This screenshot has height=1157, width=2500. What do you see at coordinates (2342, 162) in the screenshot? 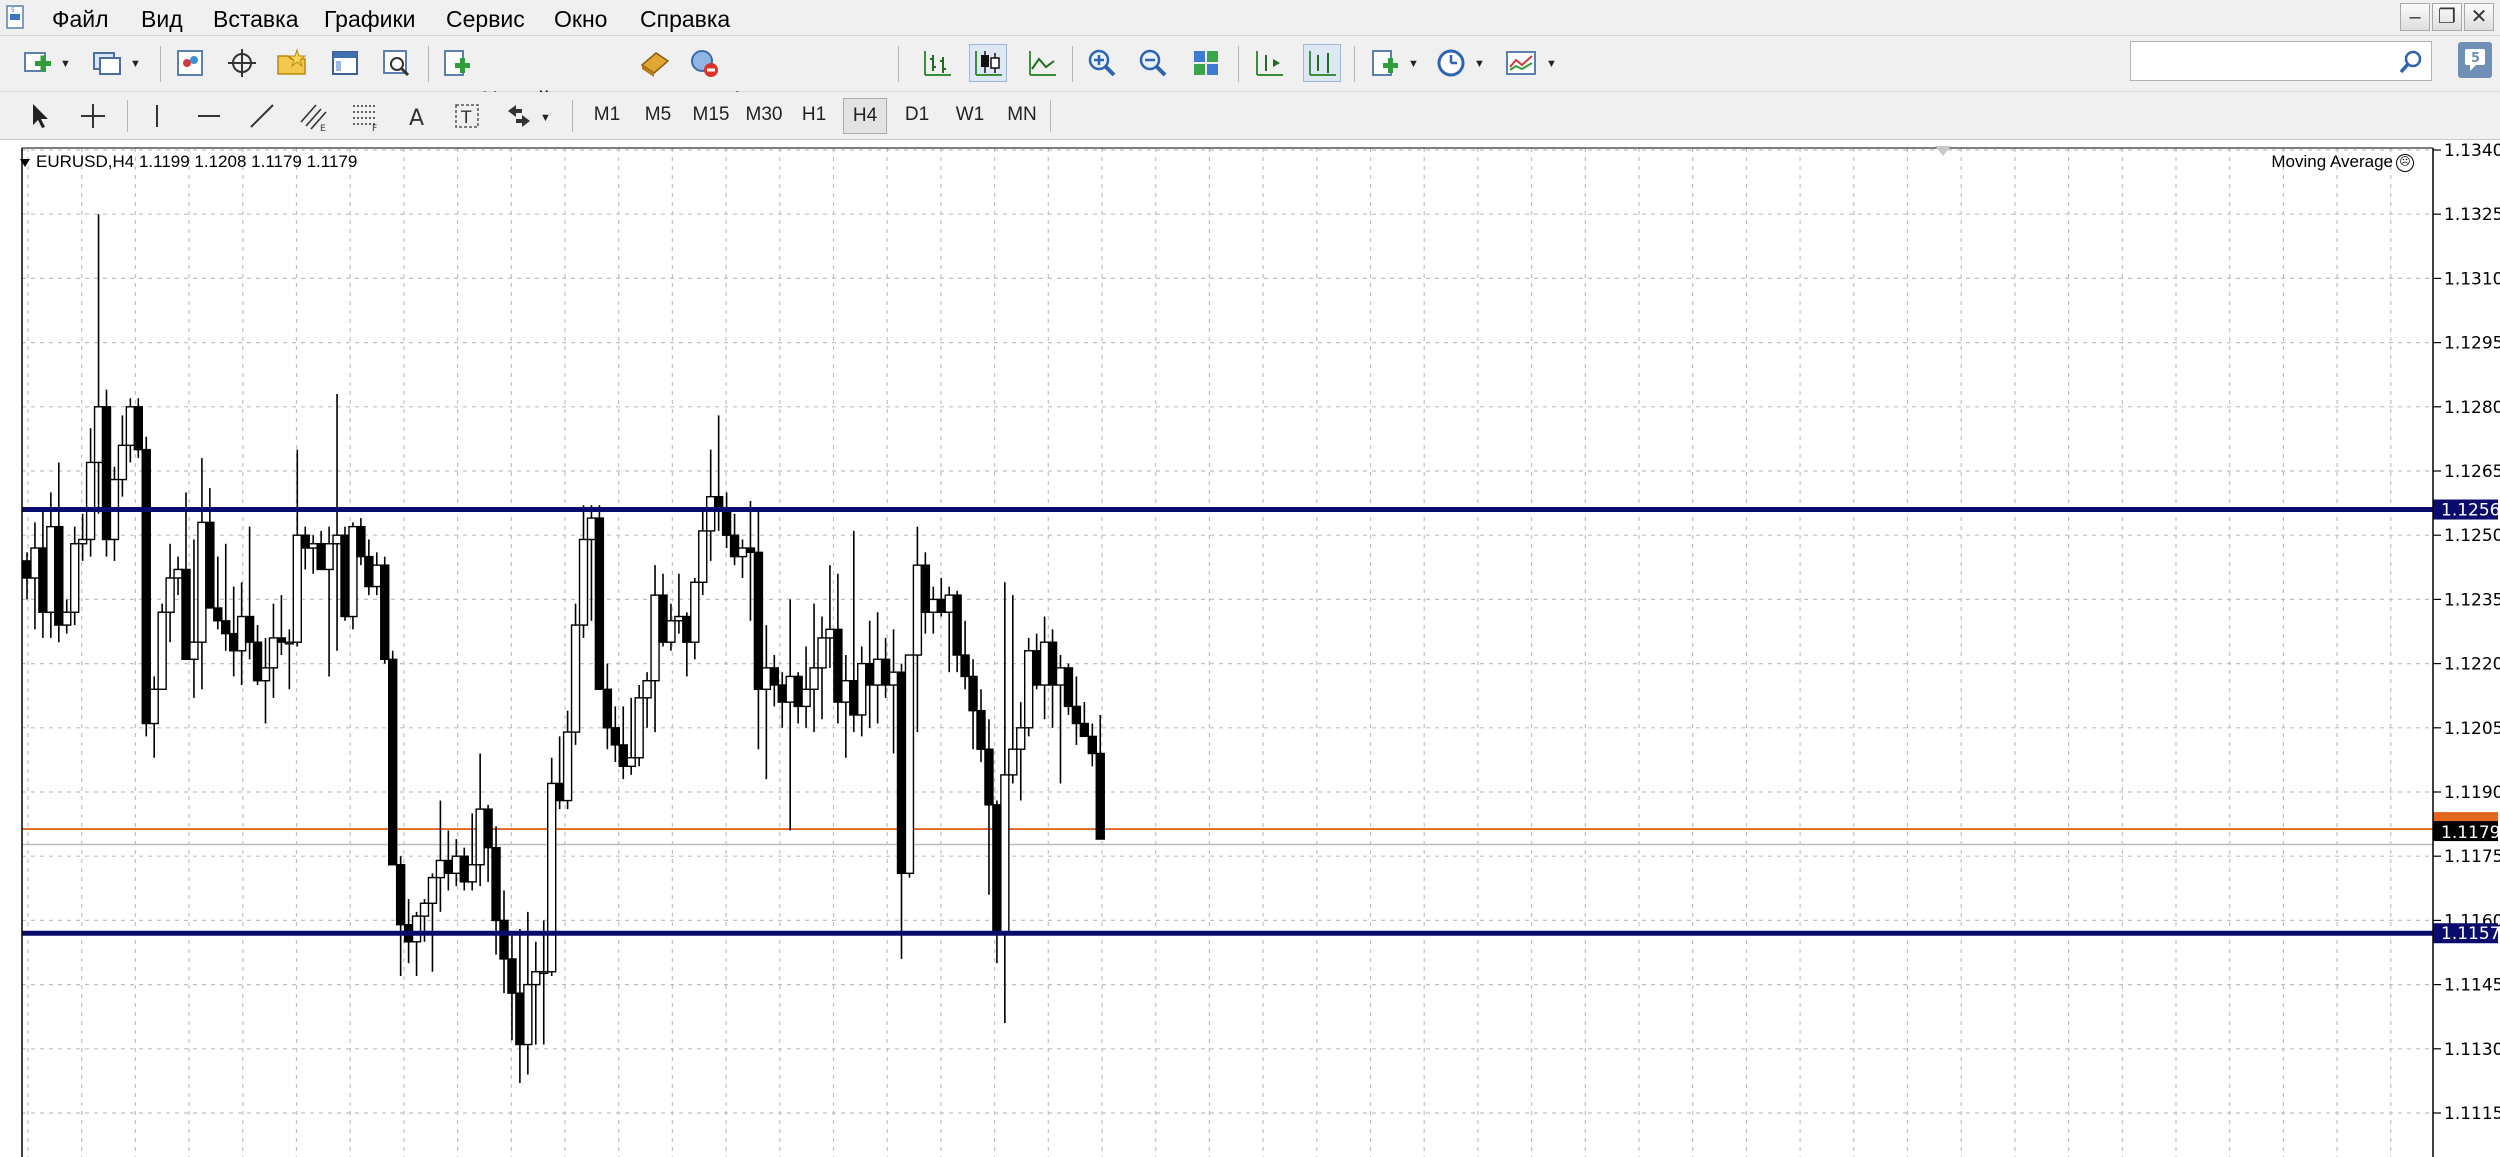
I see `indicator-label: Moving Average ☹` at bounding box center [2342, 162].